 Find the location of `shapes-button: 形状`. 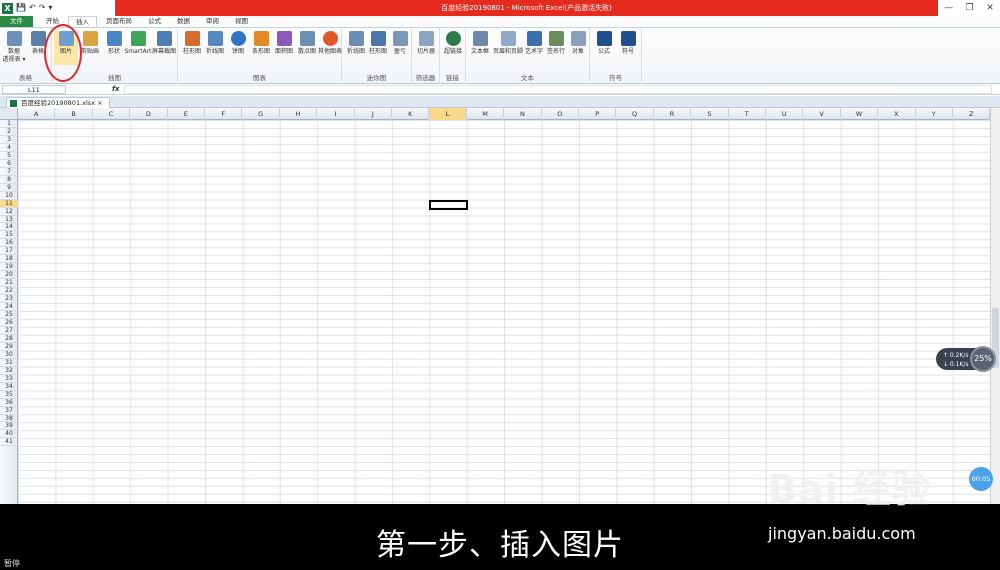

shapes-button: 形状 is located at coordinates (114, 43).